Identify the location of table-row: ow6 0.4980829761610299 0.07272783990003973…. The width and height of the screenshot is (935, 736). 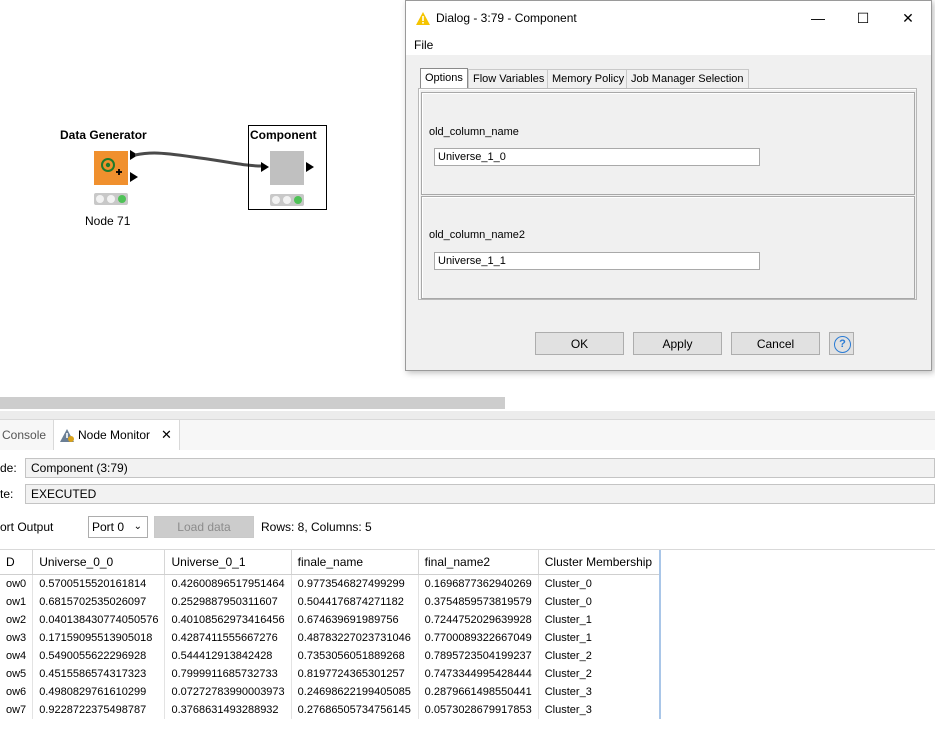
(330, 692).